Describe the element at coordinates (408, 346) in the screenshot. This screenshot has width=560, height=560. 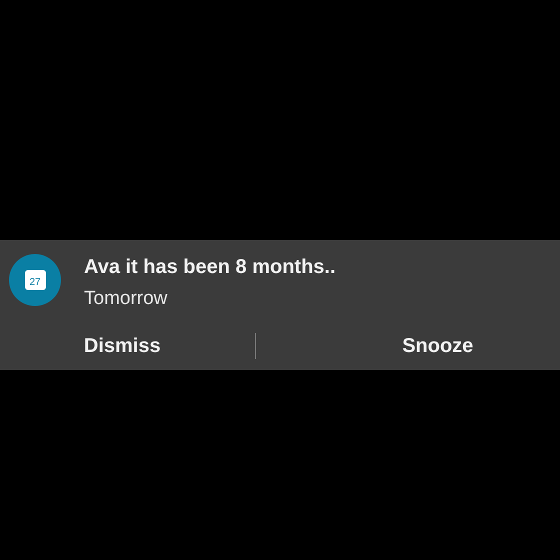
I see `action-button: Snooze` at that location.